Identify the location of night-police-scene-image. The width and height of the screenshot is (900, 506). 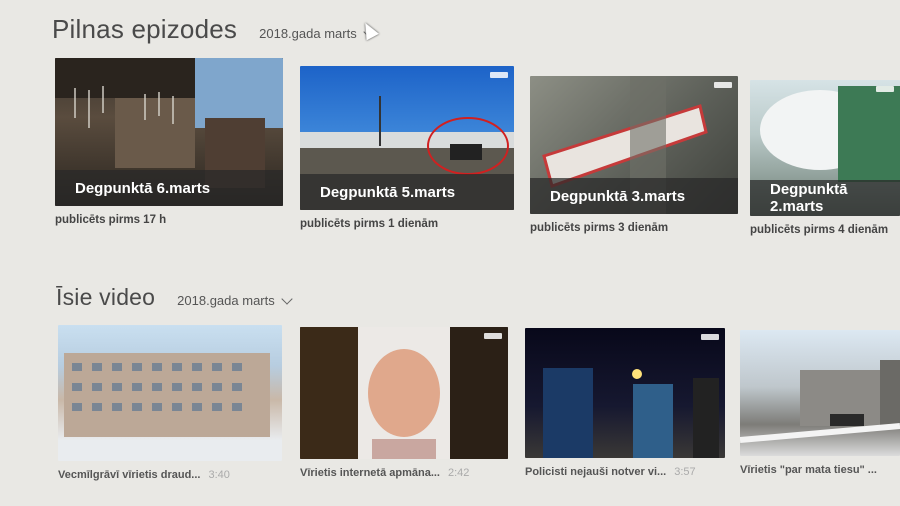
(631, 413).